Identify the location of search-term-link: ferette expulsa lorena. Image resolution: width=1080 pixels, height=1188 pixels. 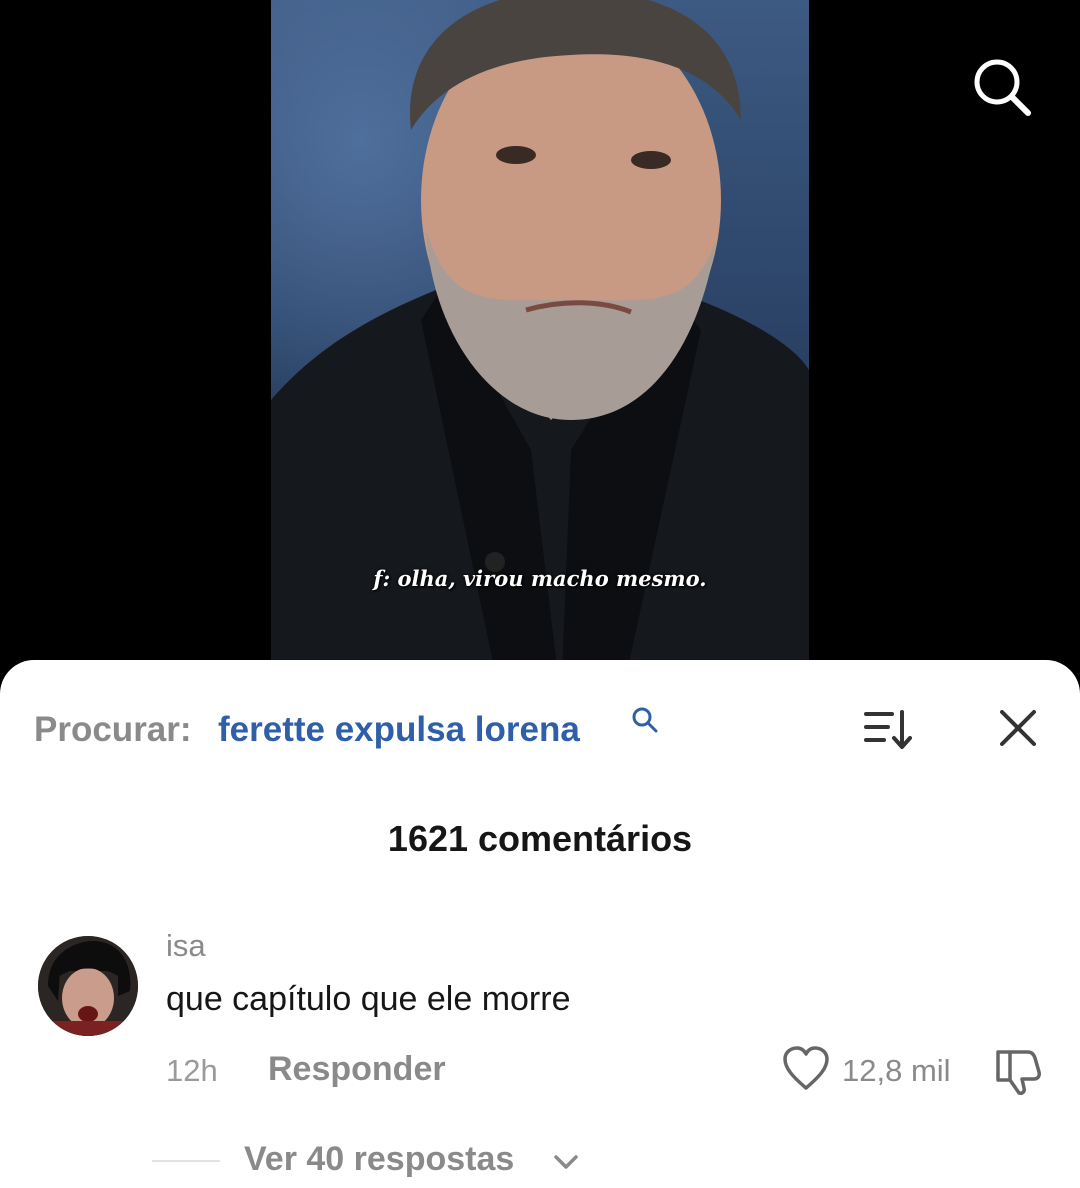
(399, 730).